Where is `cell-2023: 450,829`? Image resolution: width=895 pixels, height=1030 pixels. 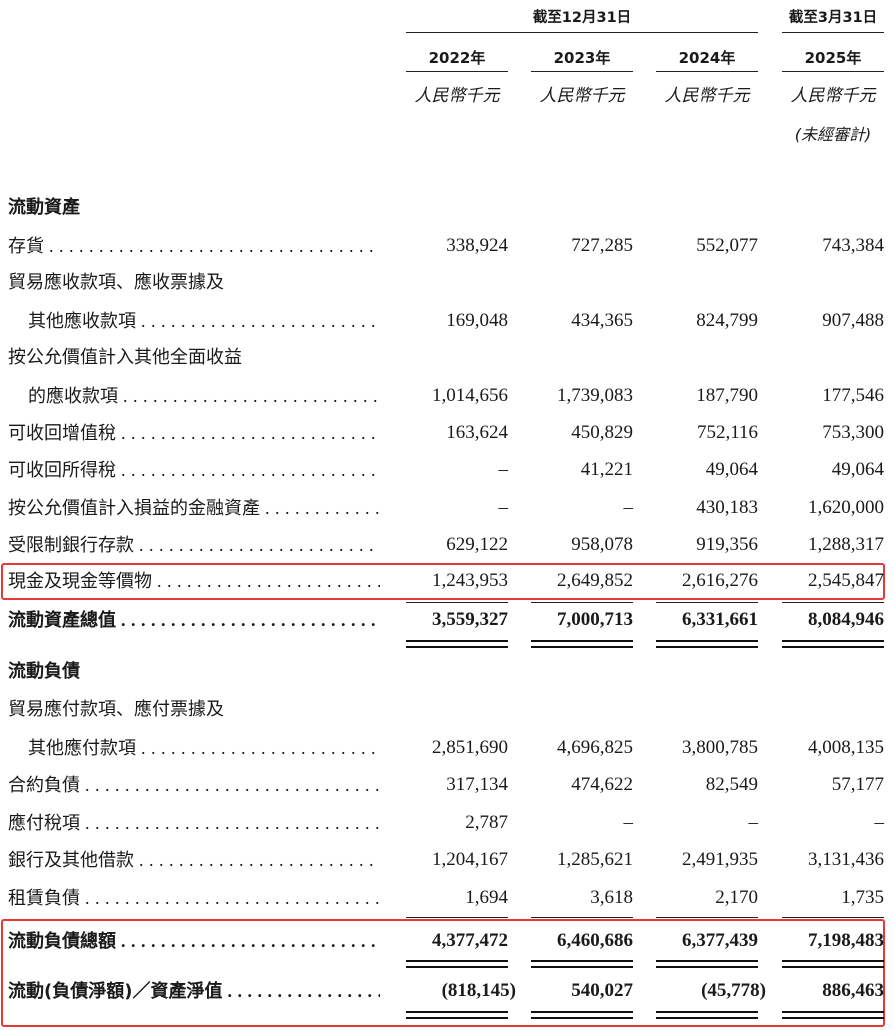
cell-2023: 450,829 is located at coordinates (602, 432).